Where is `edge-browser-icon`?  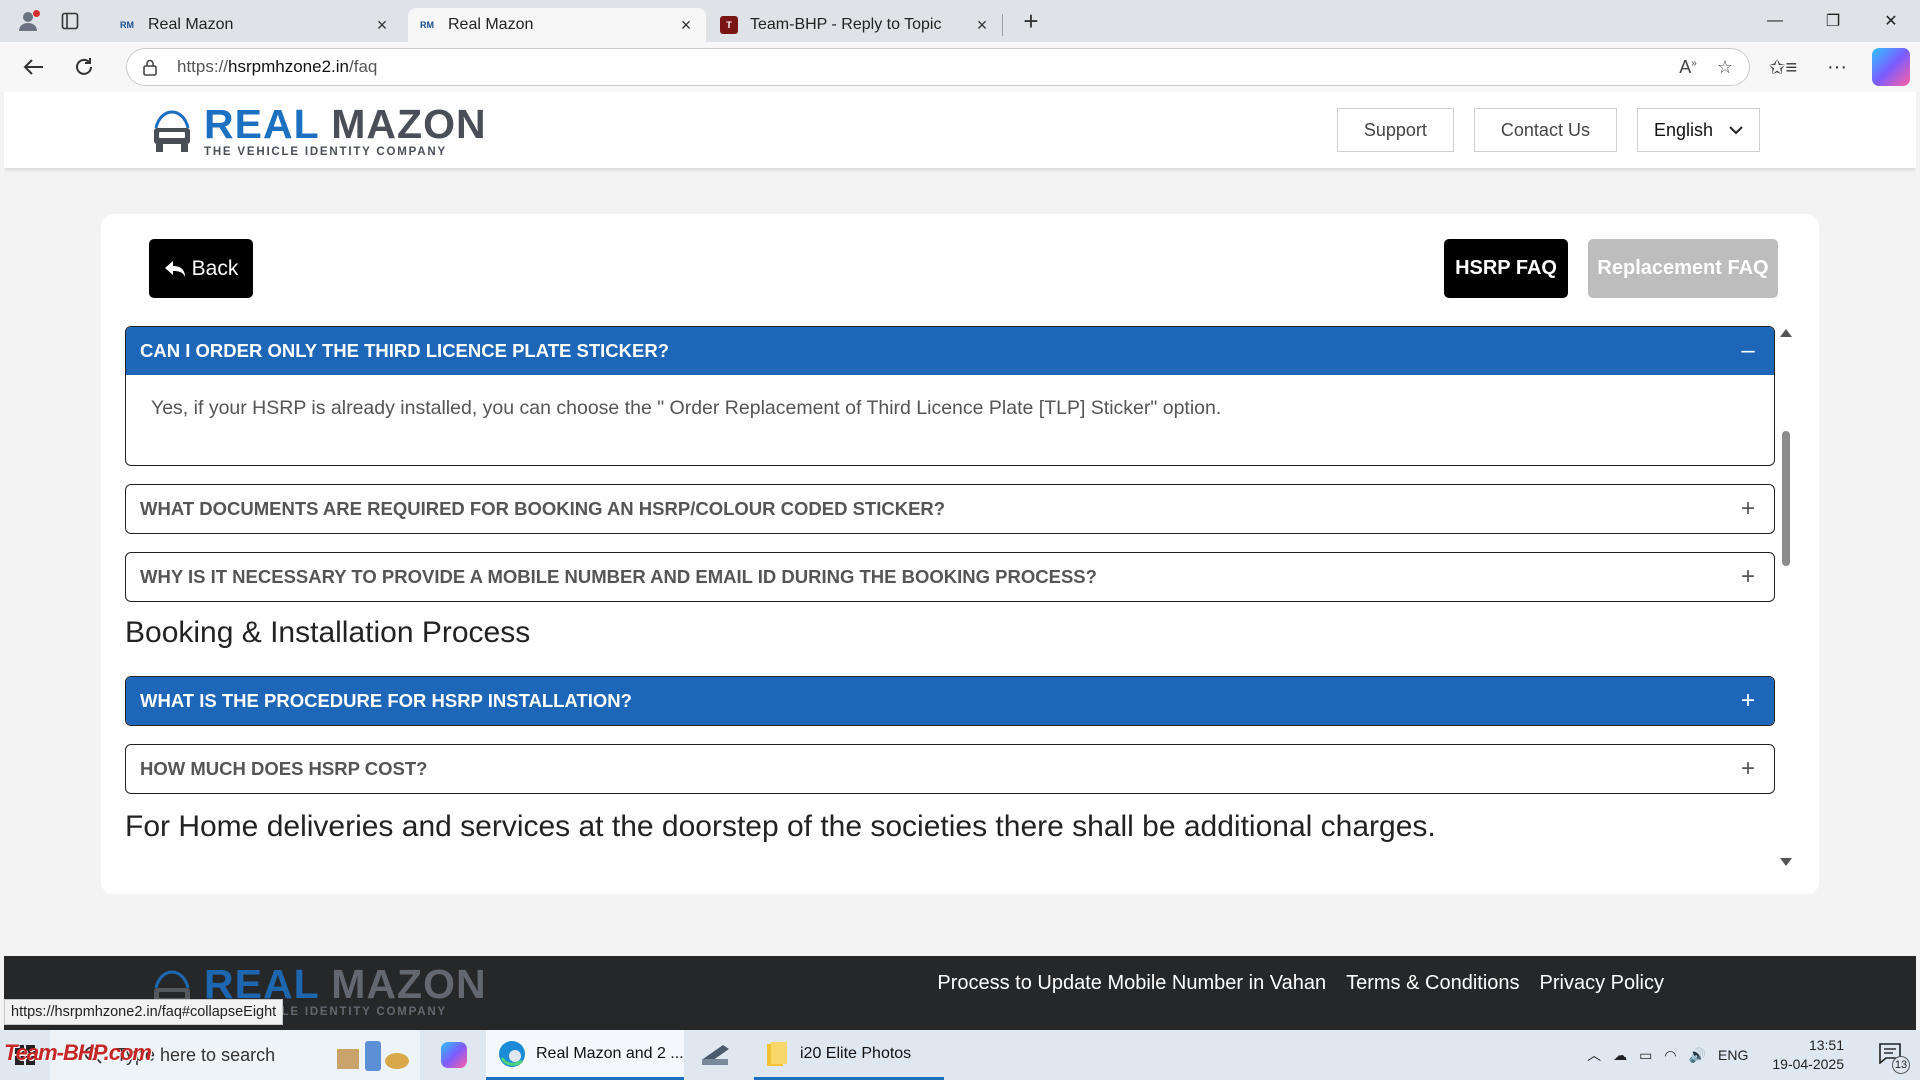
edge-browser-icon is located at coordinates (512, 1053).